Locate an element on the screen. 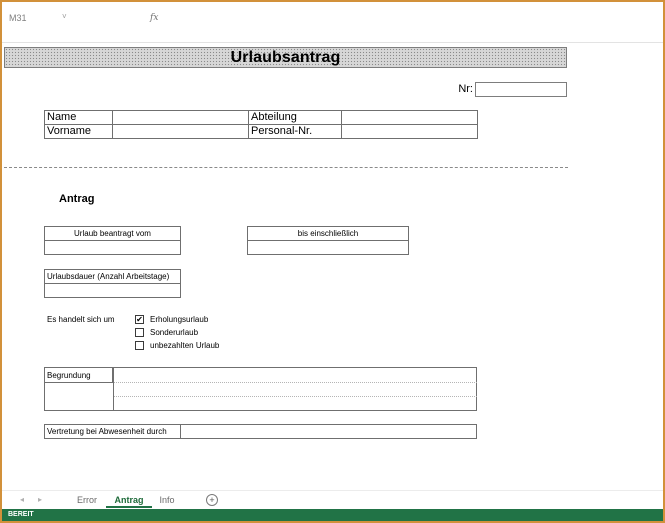  option-sonderurlaub: Sonderurlaub is located at coordinates (177, 332).